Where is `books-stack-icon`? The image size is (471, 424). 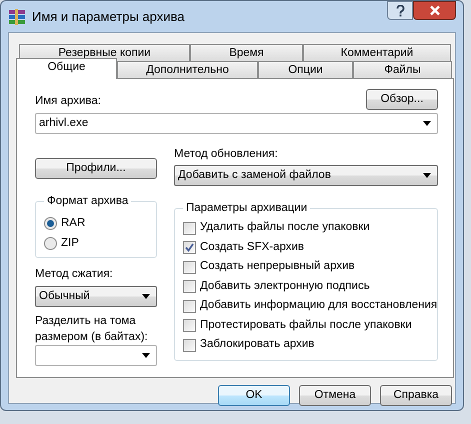
books-stack-icon is located at coordinates (17, 17).